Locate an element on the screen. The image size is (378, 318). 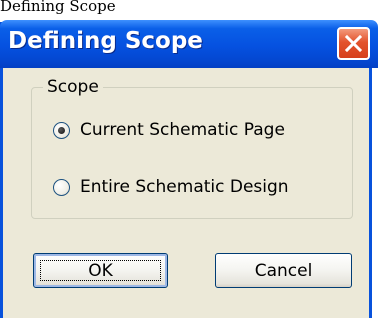
close-icon is located at coordinates (353, 43).